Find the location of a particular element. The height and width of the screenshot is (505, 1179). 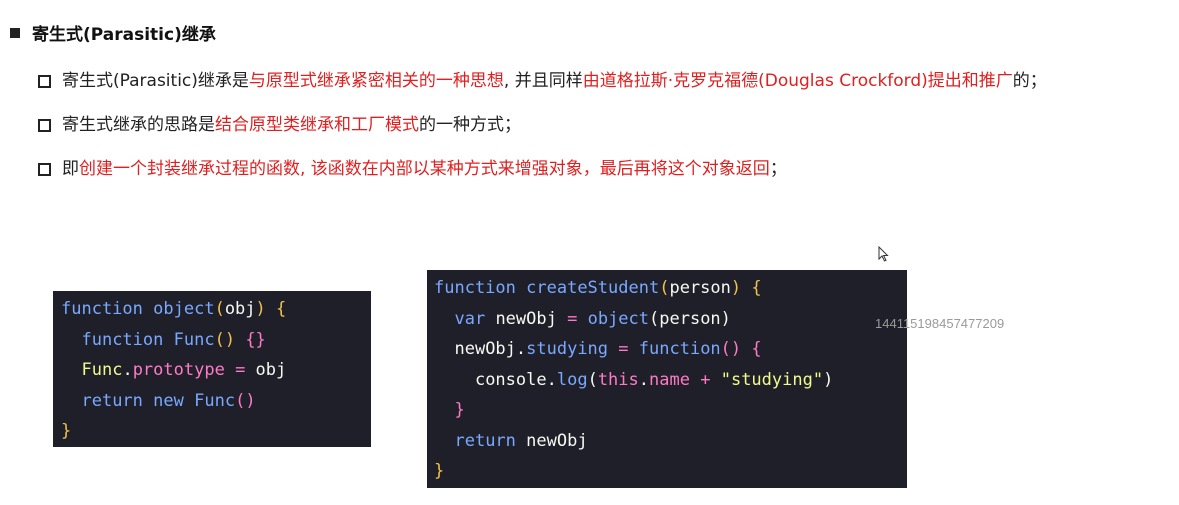

code-line: var newObj = object(person) is located at coordinates (670, 319).